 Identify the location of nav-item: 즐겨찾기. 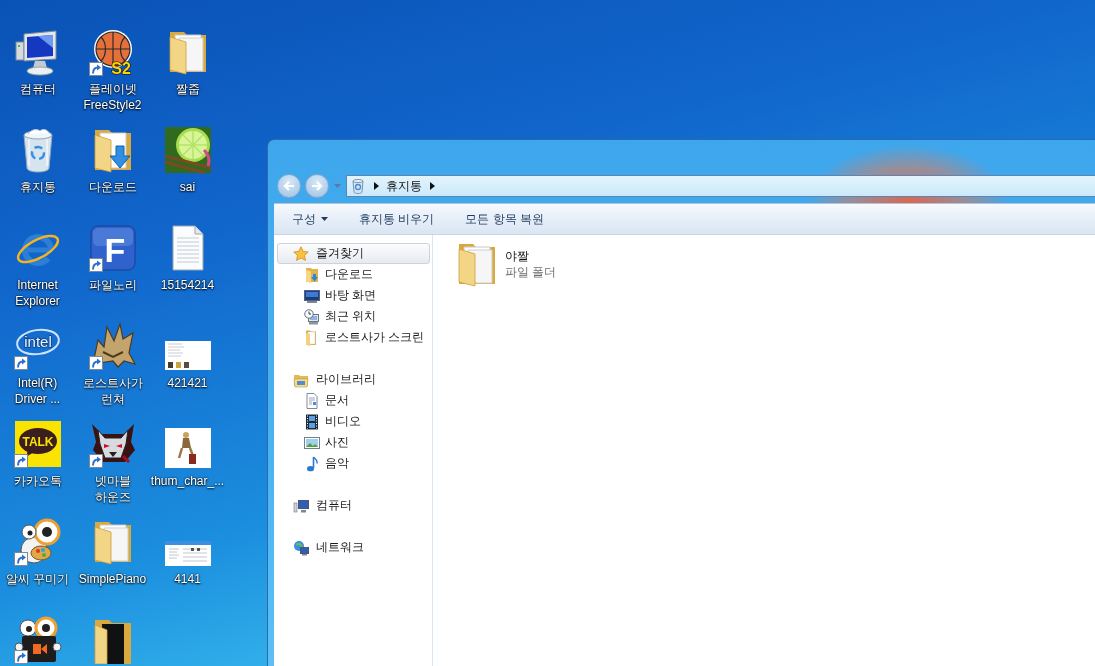
(353, 253).